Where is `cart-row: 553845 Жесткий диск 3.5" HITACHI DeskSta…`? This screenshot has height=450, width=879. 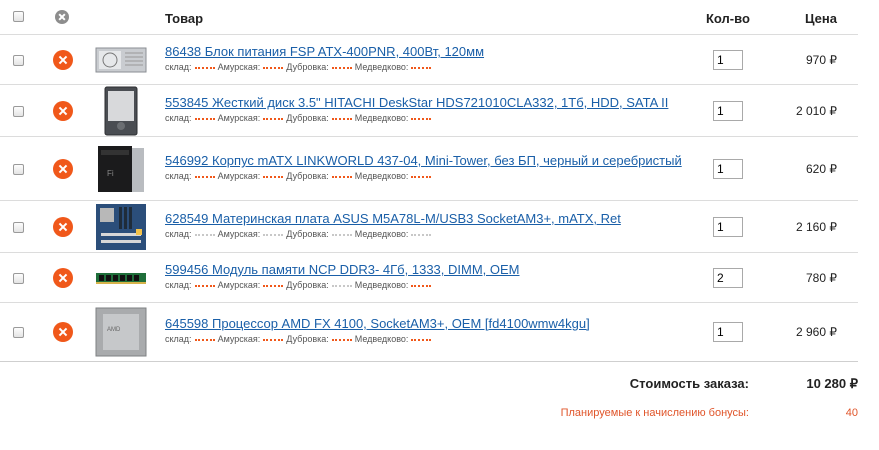
cart-row: 553845 Жесткий диск 3.5" HITACHI DeskSta… is located at coordinates (429, 110).